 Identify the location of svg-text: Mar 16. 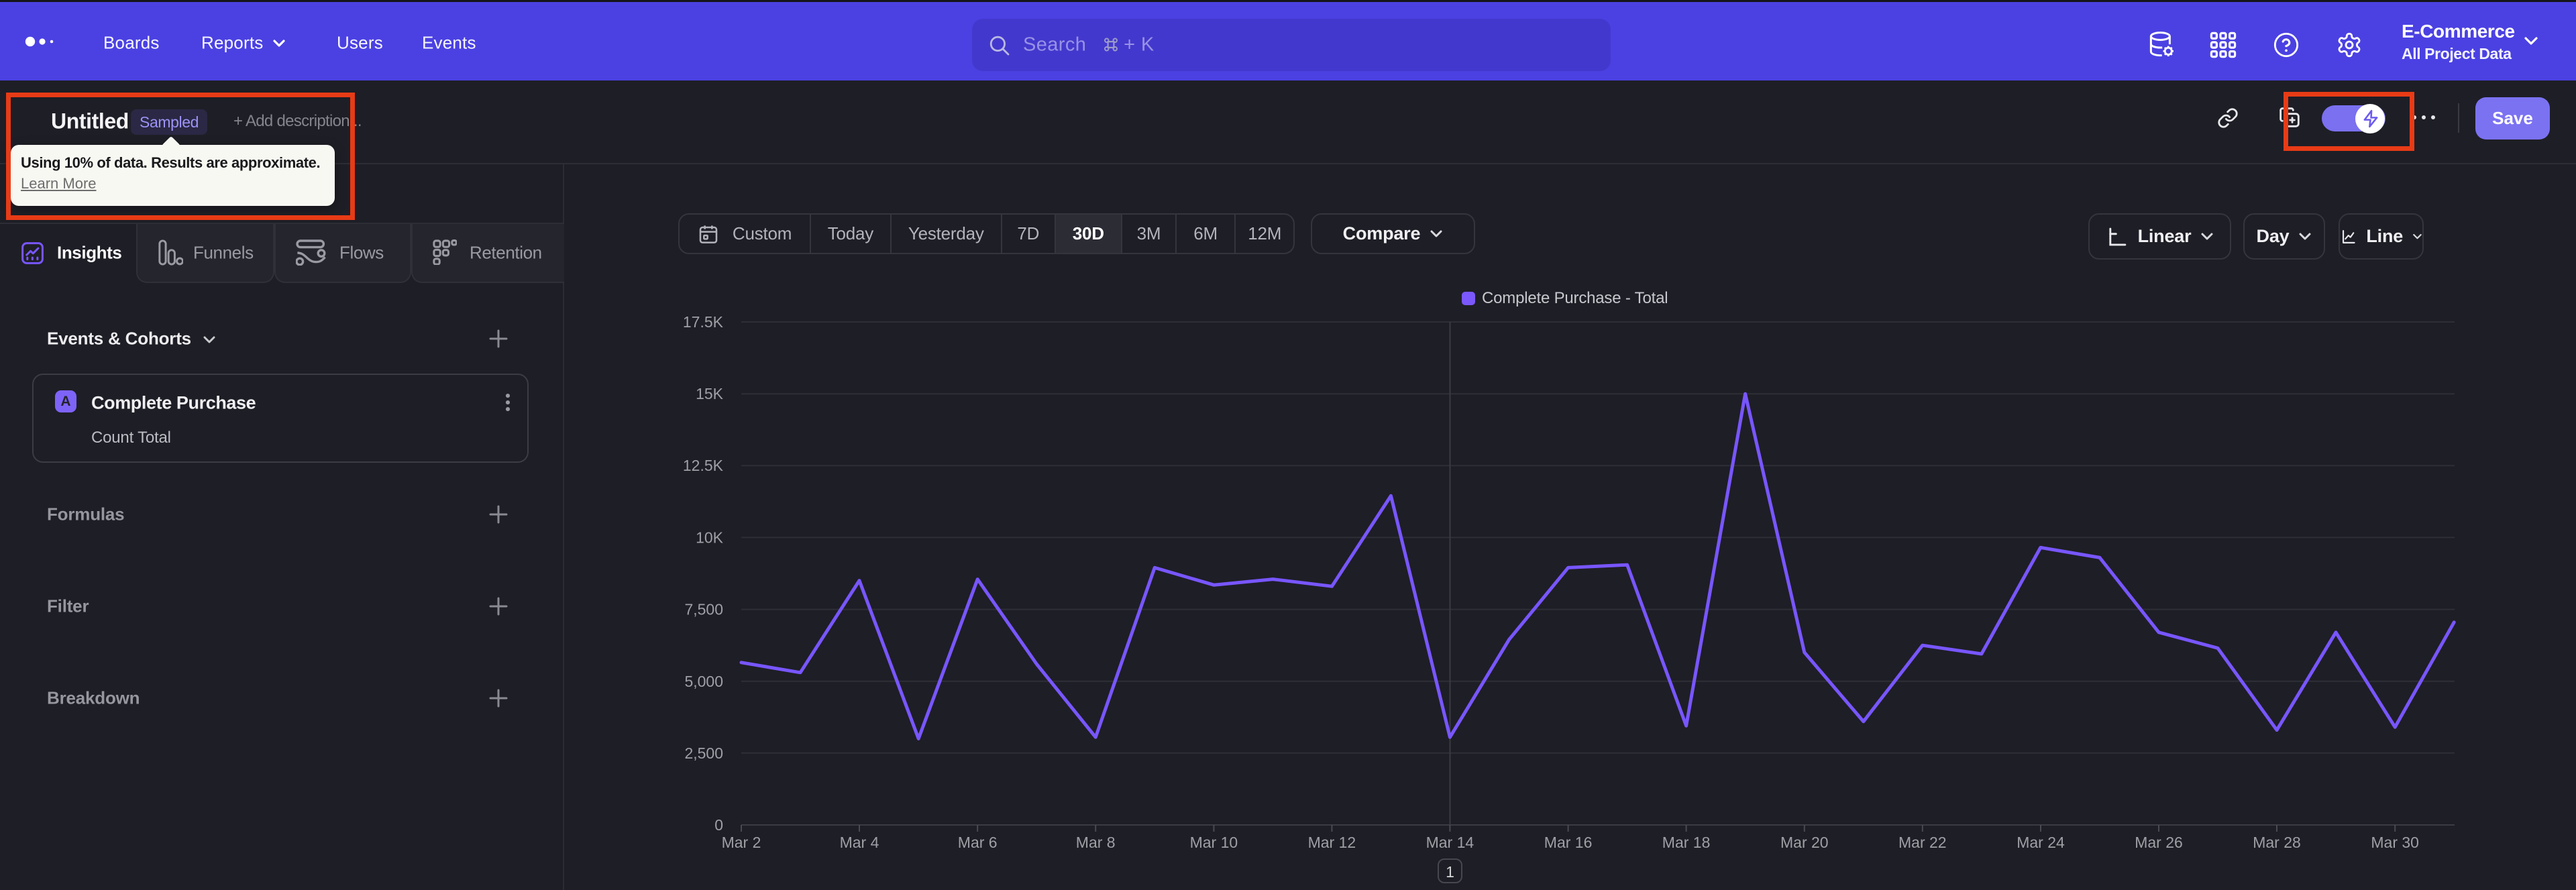
(1568, 842).